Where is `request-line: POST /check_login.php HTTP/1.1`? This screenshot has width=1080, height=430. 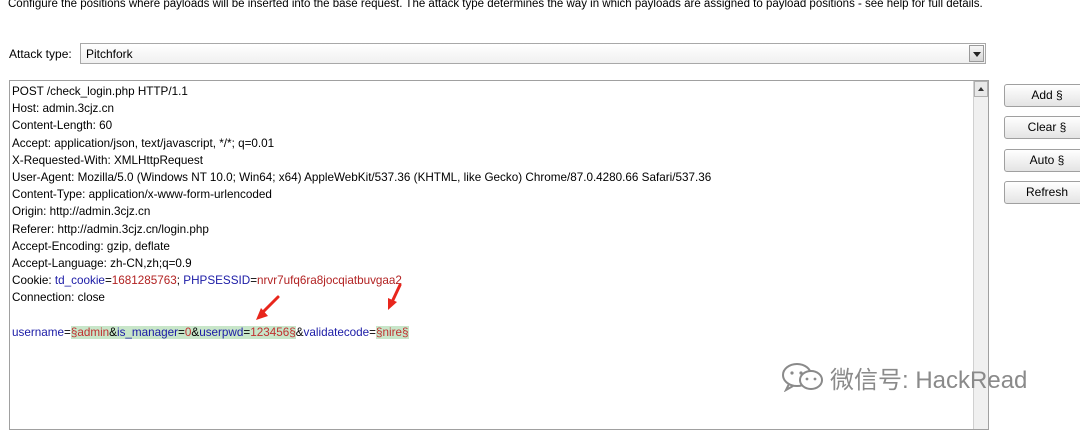 request-line: POST /check_login.php HTTP/1.1 is located at coordinates (100, 91).